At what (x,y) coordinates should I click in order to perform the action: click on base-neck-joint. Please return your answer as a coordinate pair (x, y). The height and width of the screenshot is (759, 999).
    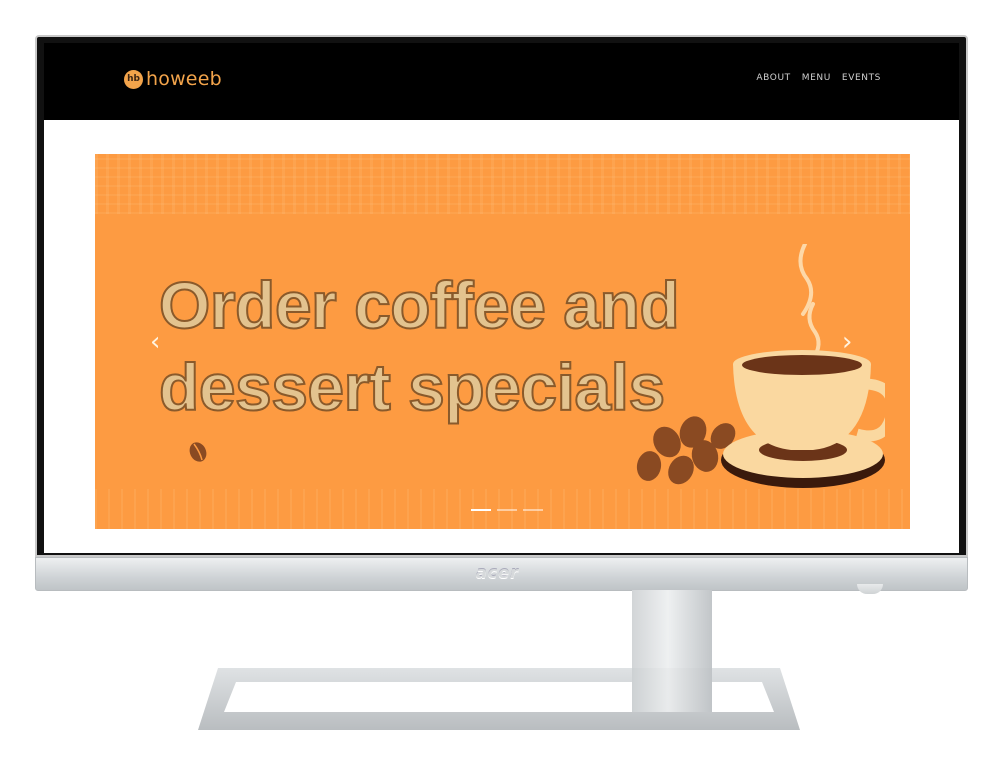
    Looking at the image, I should click on (672, 690).